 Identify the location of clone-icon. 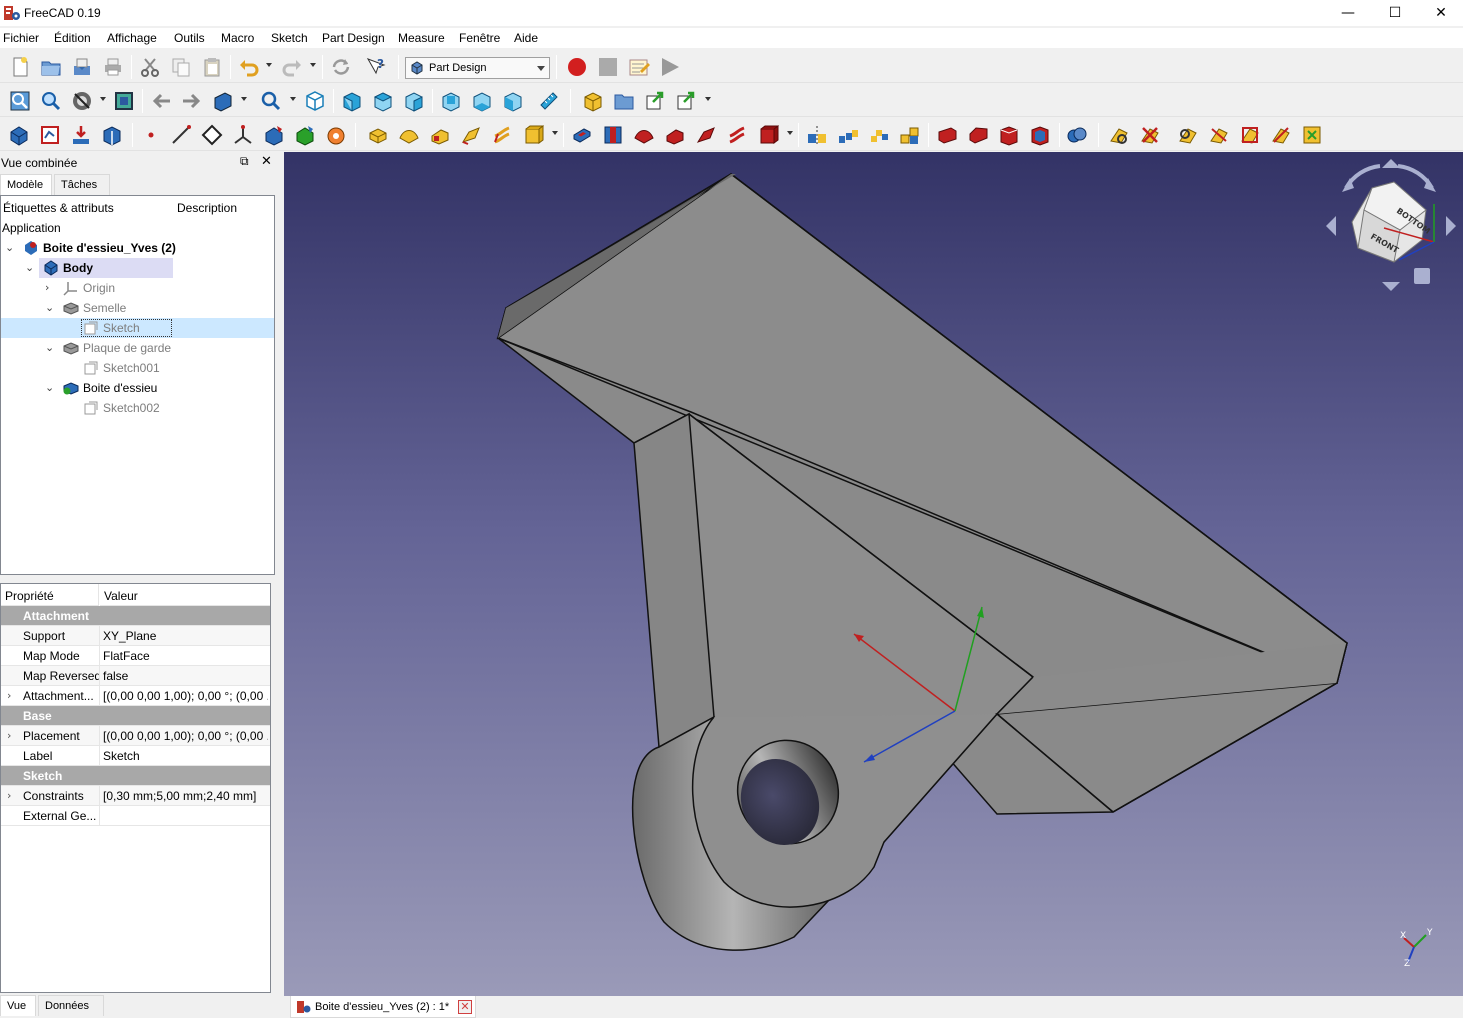
(112, 135).